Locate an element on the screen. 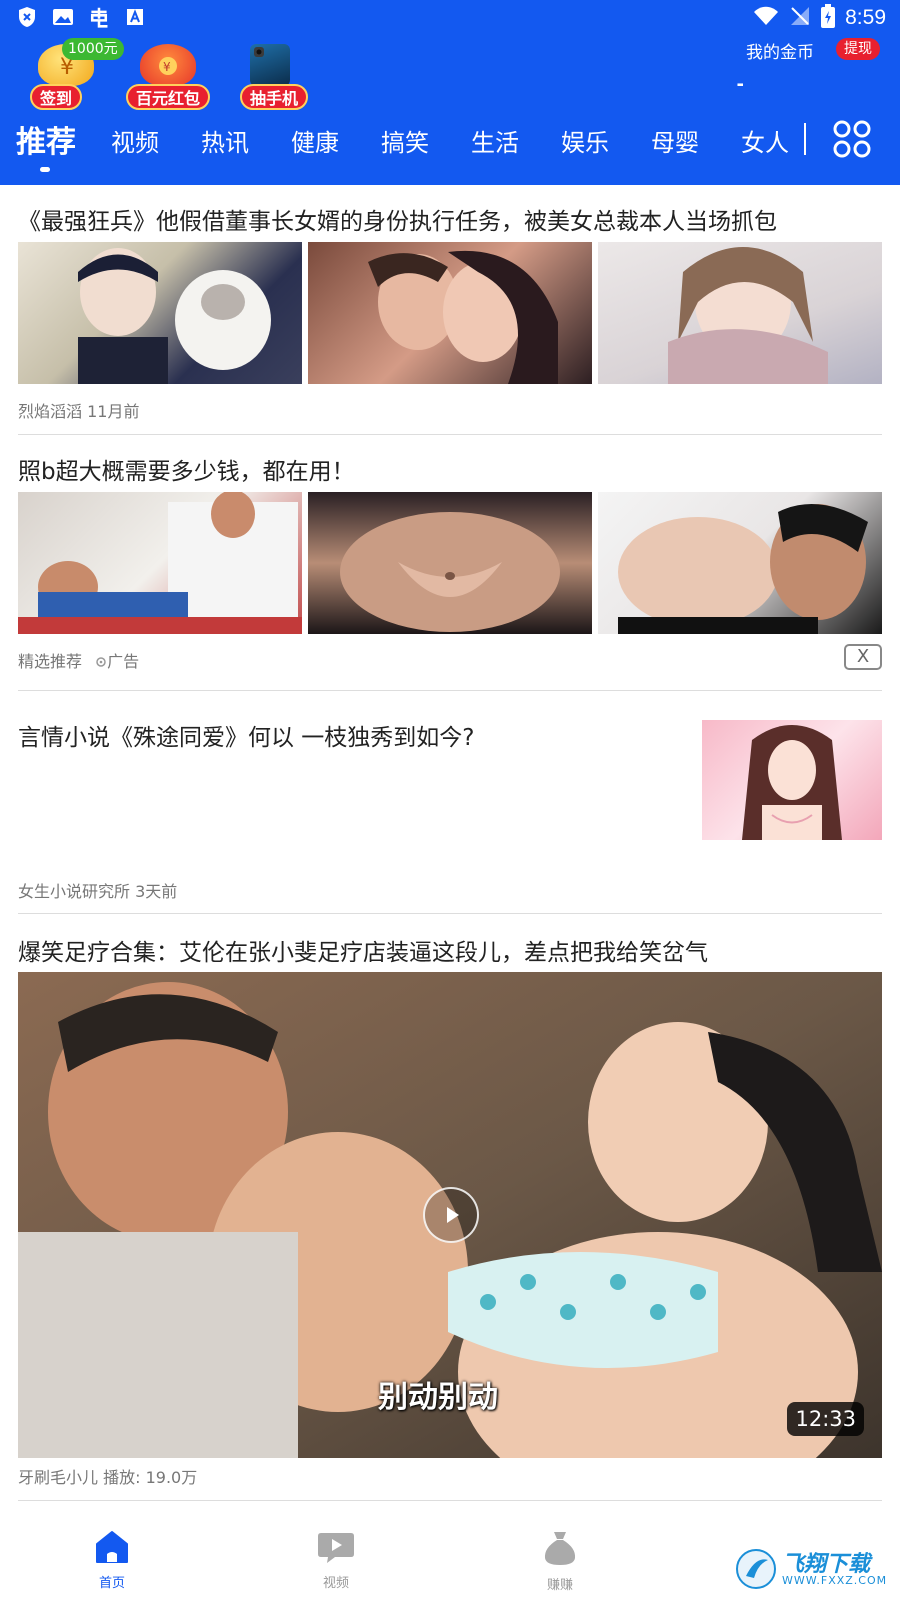 The image size is (900, 1600). nav-earn-label: 赚赚 is located at coordinates (559, 1585).